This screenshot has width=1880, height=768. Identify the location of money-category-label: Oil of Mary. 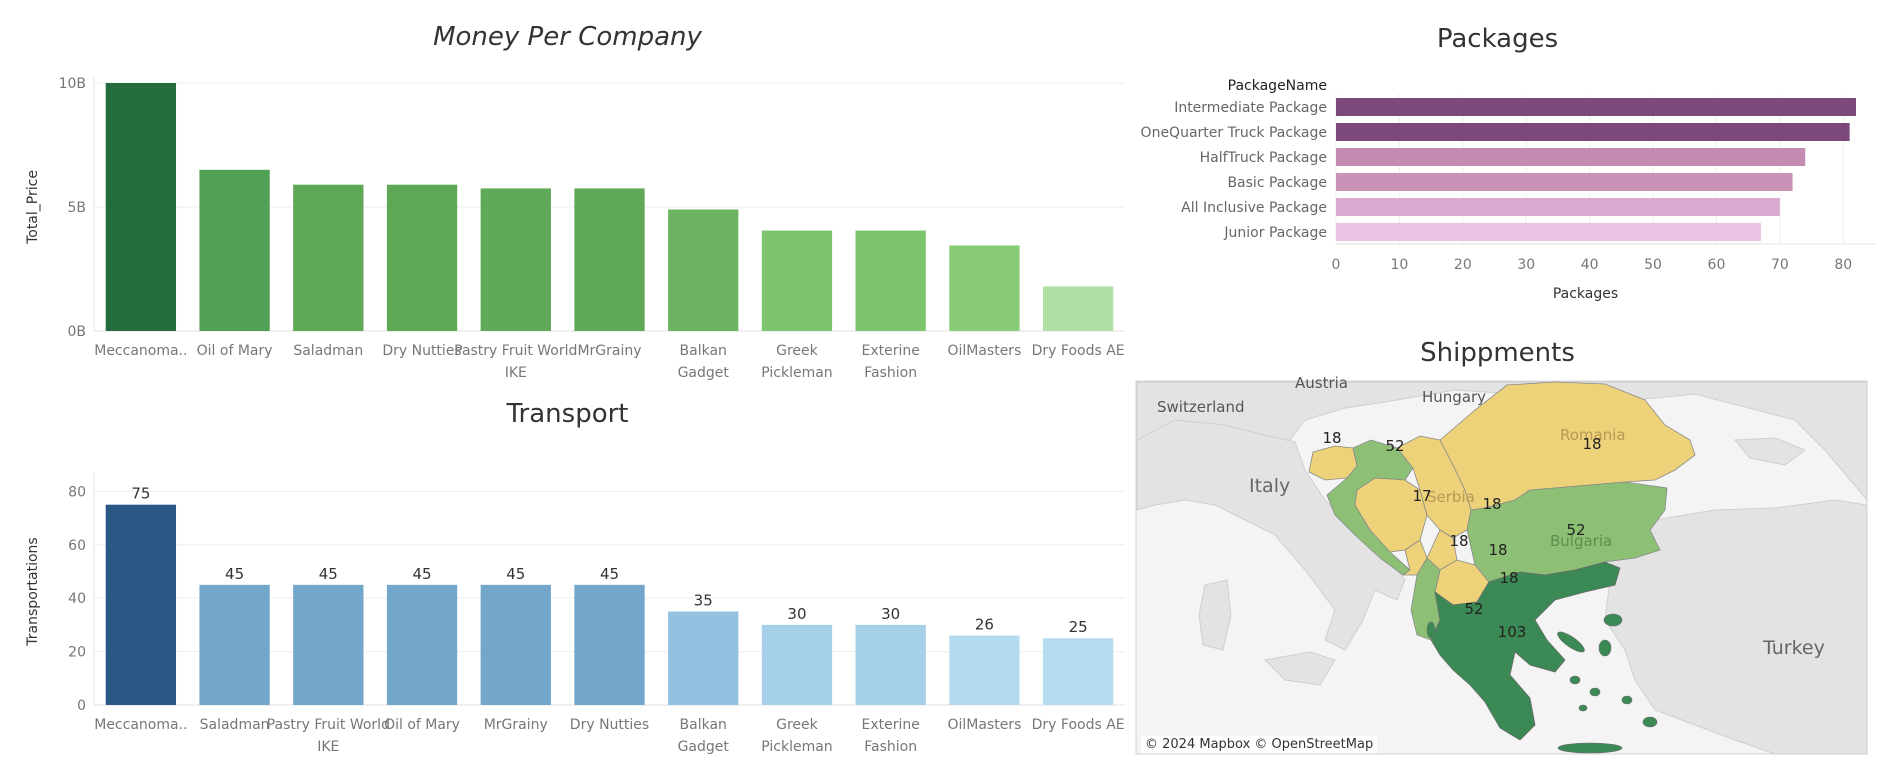
(235, 351).